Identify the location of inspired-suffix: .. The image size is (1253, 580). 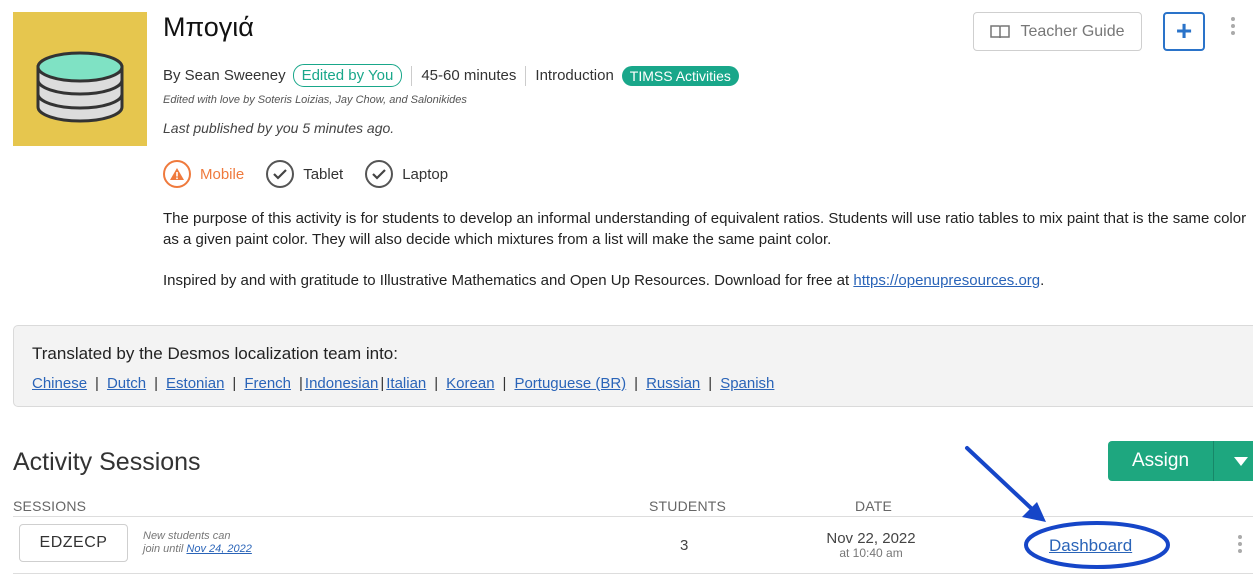
(1042, 280).